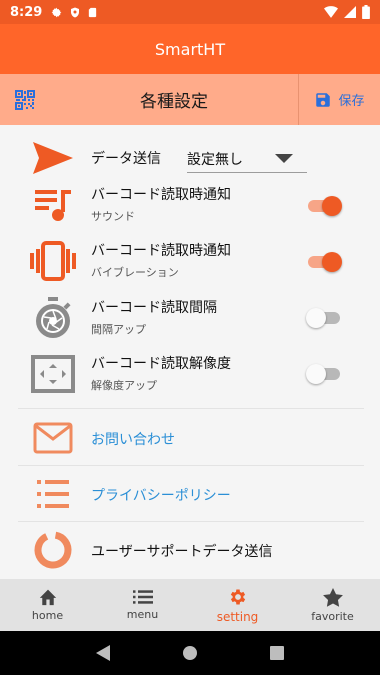 This screenshot has width=380, height=675. What do you see at coordinates (53, 158) in the screenshot?
I see `send-icon` at bounding box center [53, 158].